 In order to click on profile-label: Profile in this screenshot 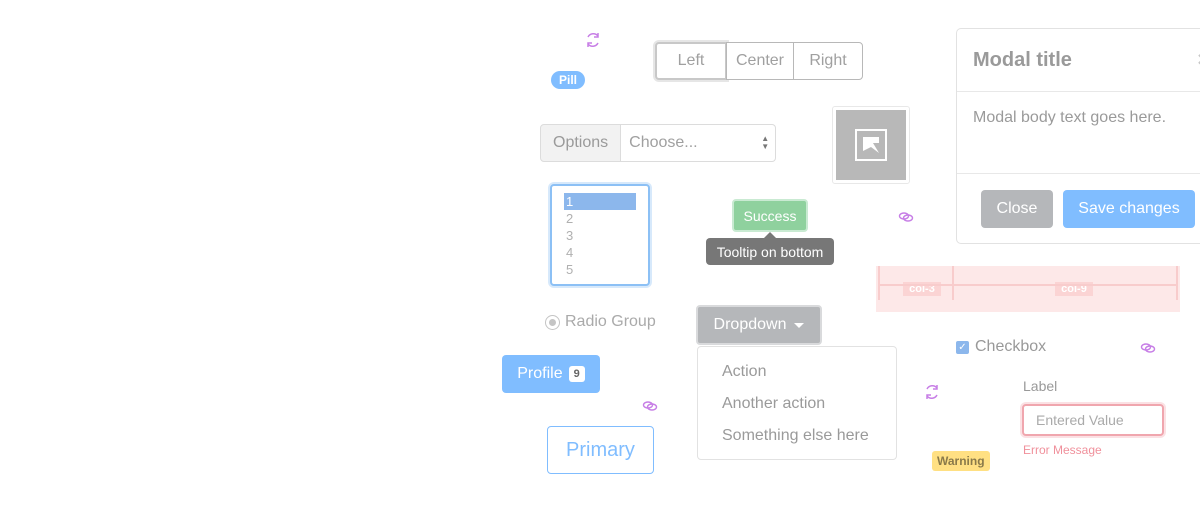, I will do `click(540, 373)`.